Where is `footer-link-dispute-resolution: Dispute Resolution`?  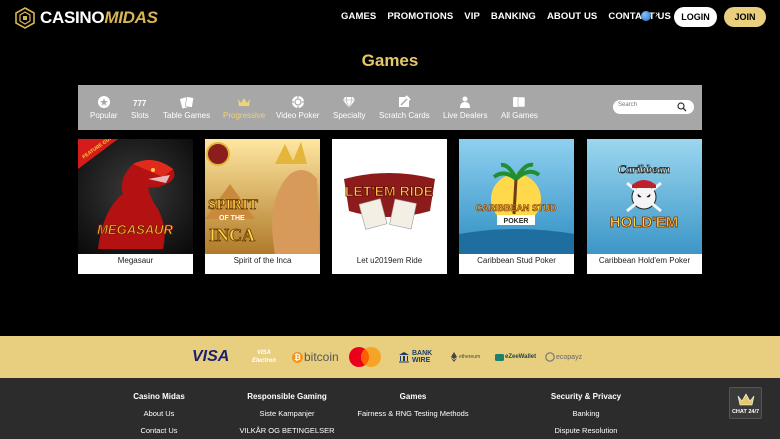 footer-link-dispute-resolution: Dispute Resolution is located at coordinates (586, 430).